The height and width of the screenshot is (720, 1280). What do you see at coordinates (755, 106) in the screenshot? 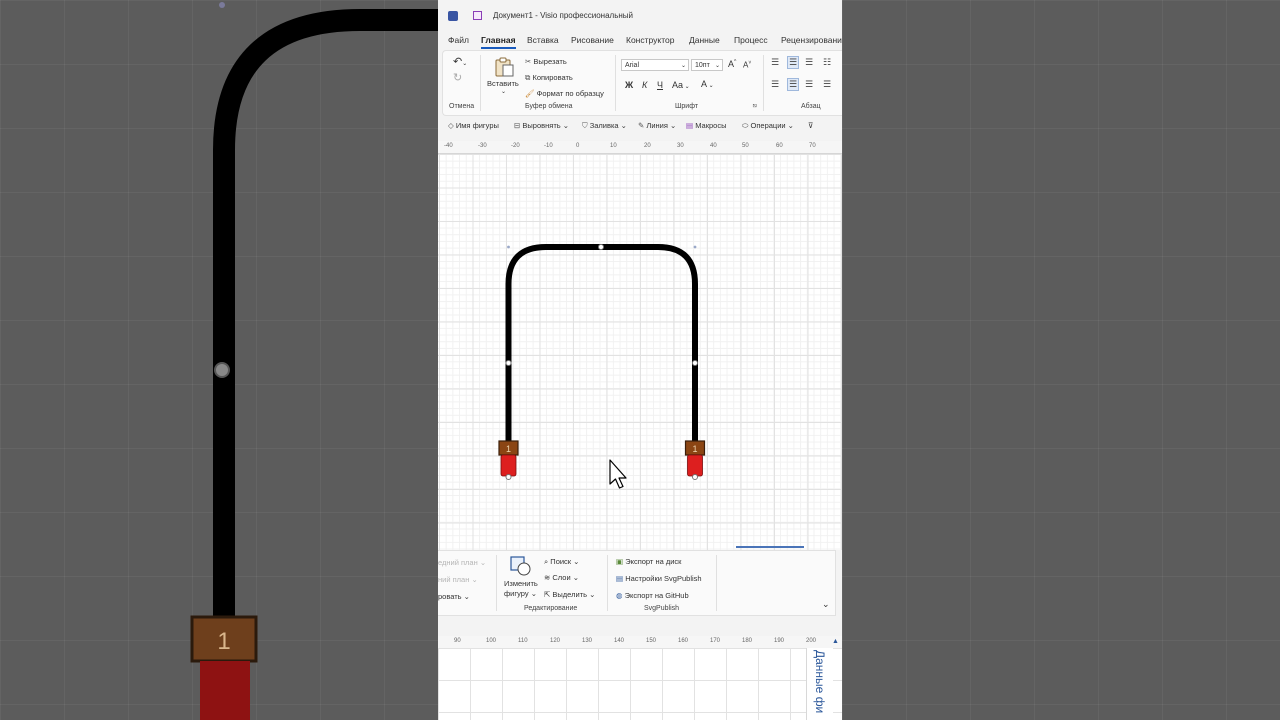
I see `dialog-launcher-icon: ⧅` at bounding box center [755, 106].